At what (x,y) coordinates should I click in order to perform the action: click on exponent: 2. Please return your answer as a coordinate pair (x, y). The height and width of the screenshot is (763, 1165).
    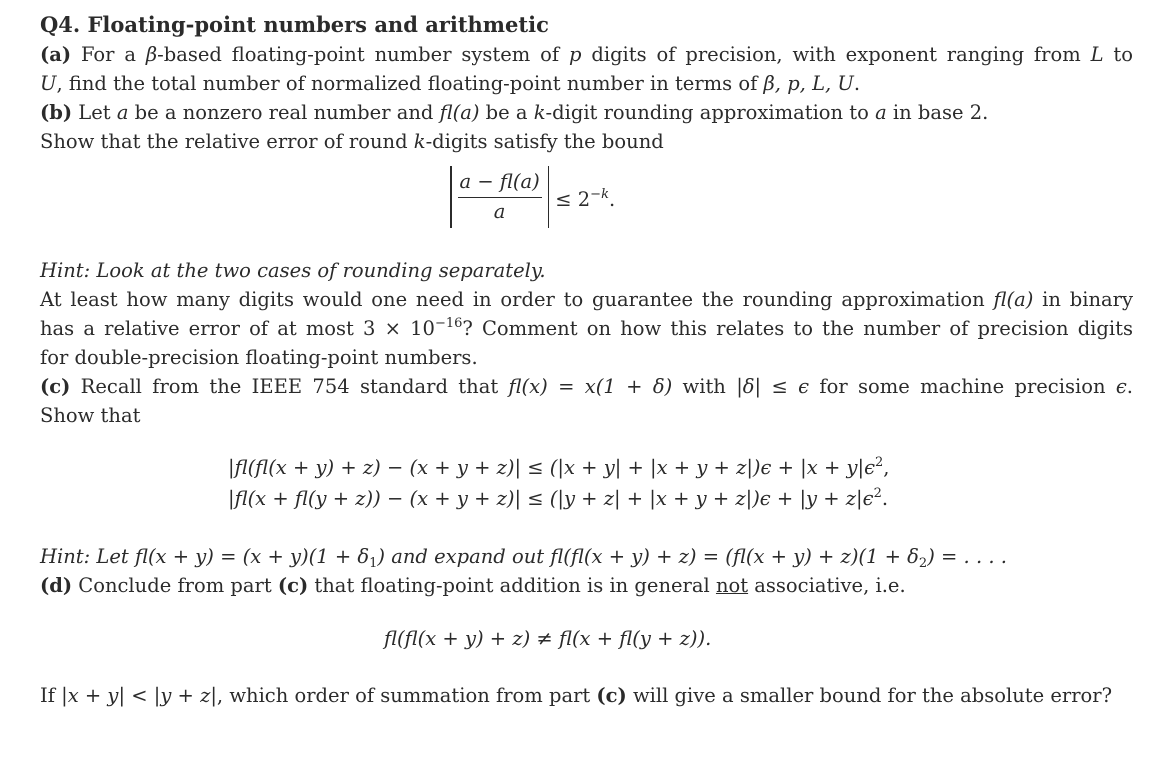
    Looking at the image, I should click on (877, 493).